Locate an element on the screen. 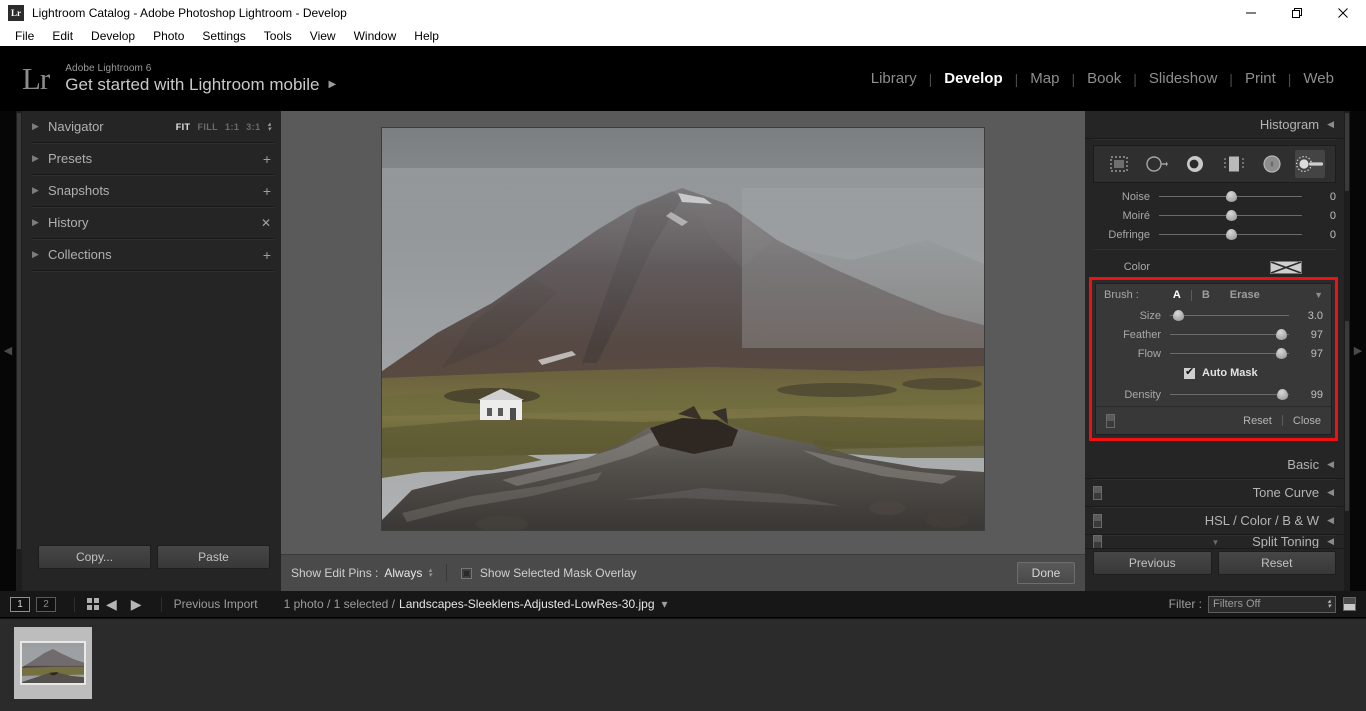 The width and height of the screenshot is (1366, 711). sidebar-item-snapshots: ▶ Snapshots + is located at coordinates (153, 191).